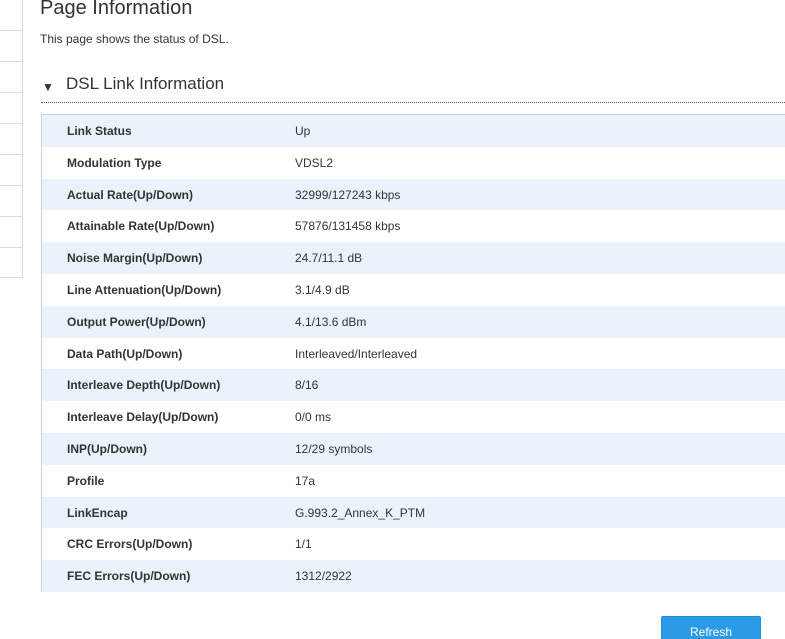  I want to click on row-label: Line Attenuation(Up/Down), so click(144, 290).